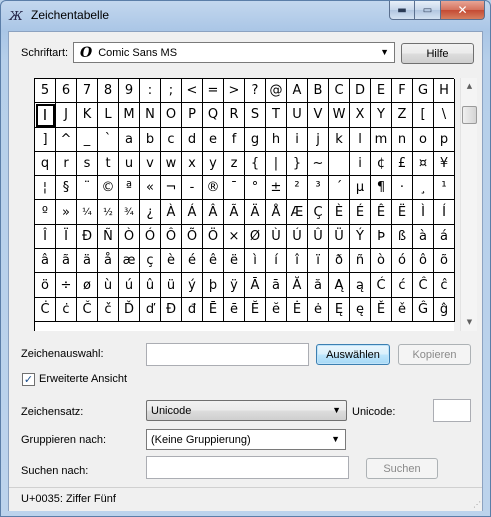 Image resolution: width=491 pixels, height=517 pixels. What do you see at coordinates (45, 115) in the screenshot?
I see `character-cell: I` at bounding box center [45, 115].